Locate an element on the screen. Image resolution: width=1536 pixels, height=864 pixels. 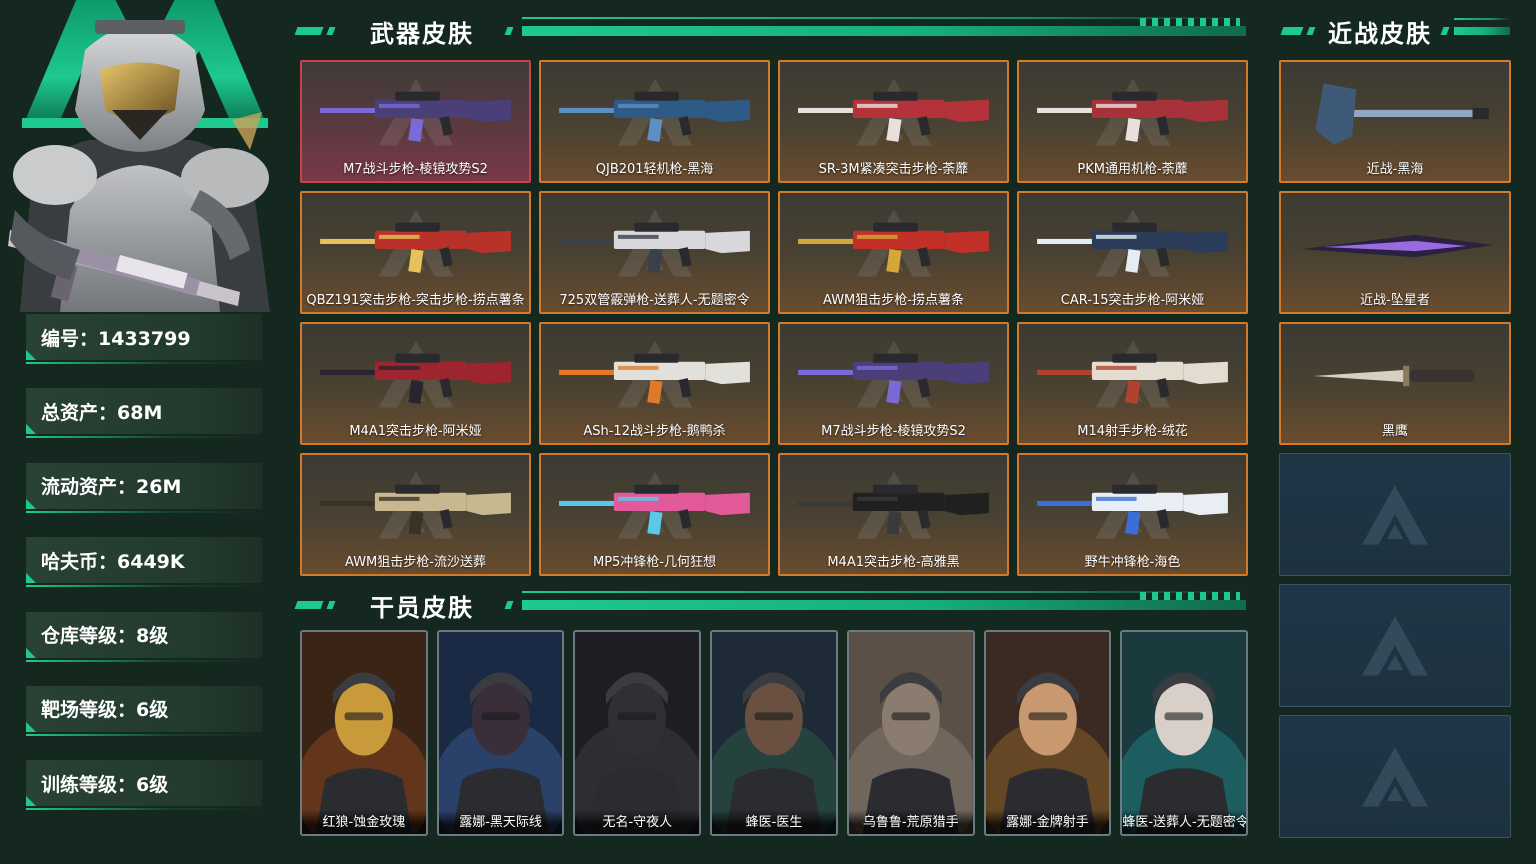
melee-skin-card: 近战-黑海 is located at coordinates (1395, 121).